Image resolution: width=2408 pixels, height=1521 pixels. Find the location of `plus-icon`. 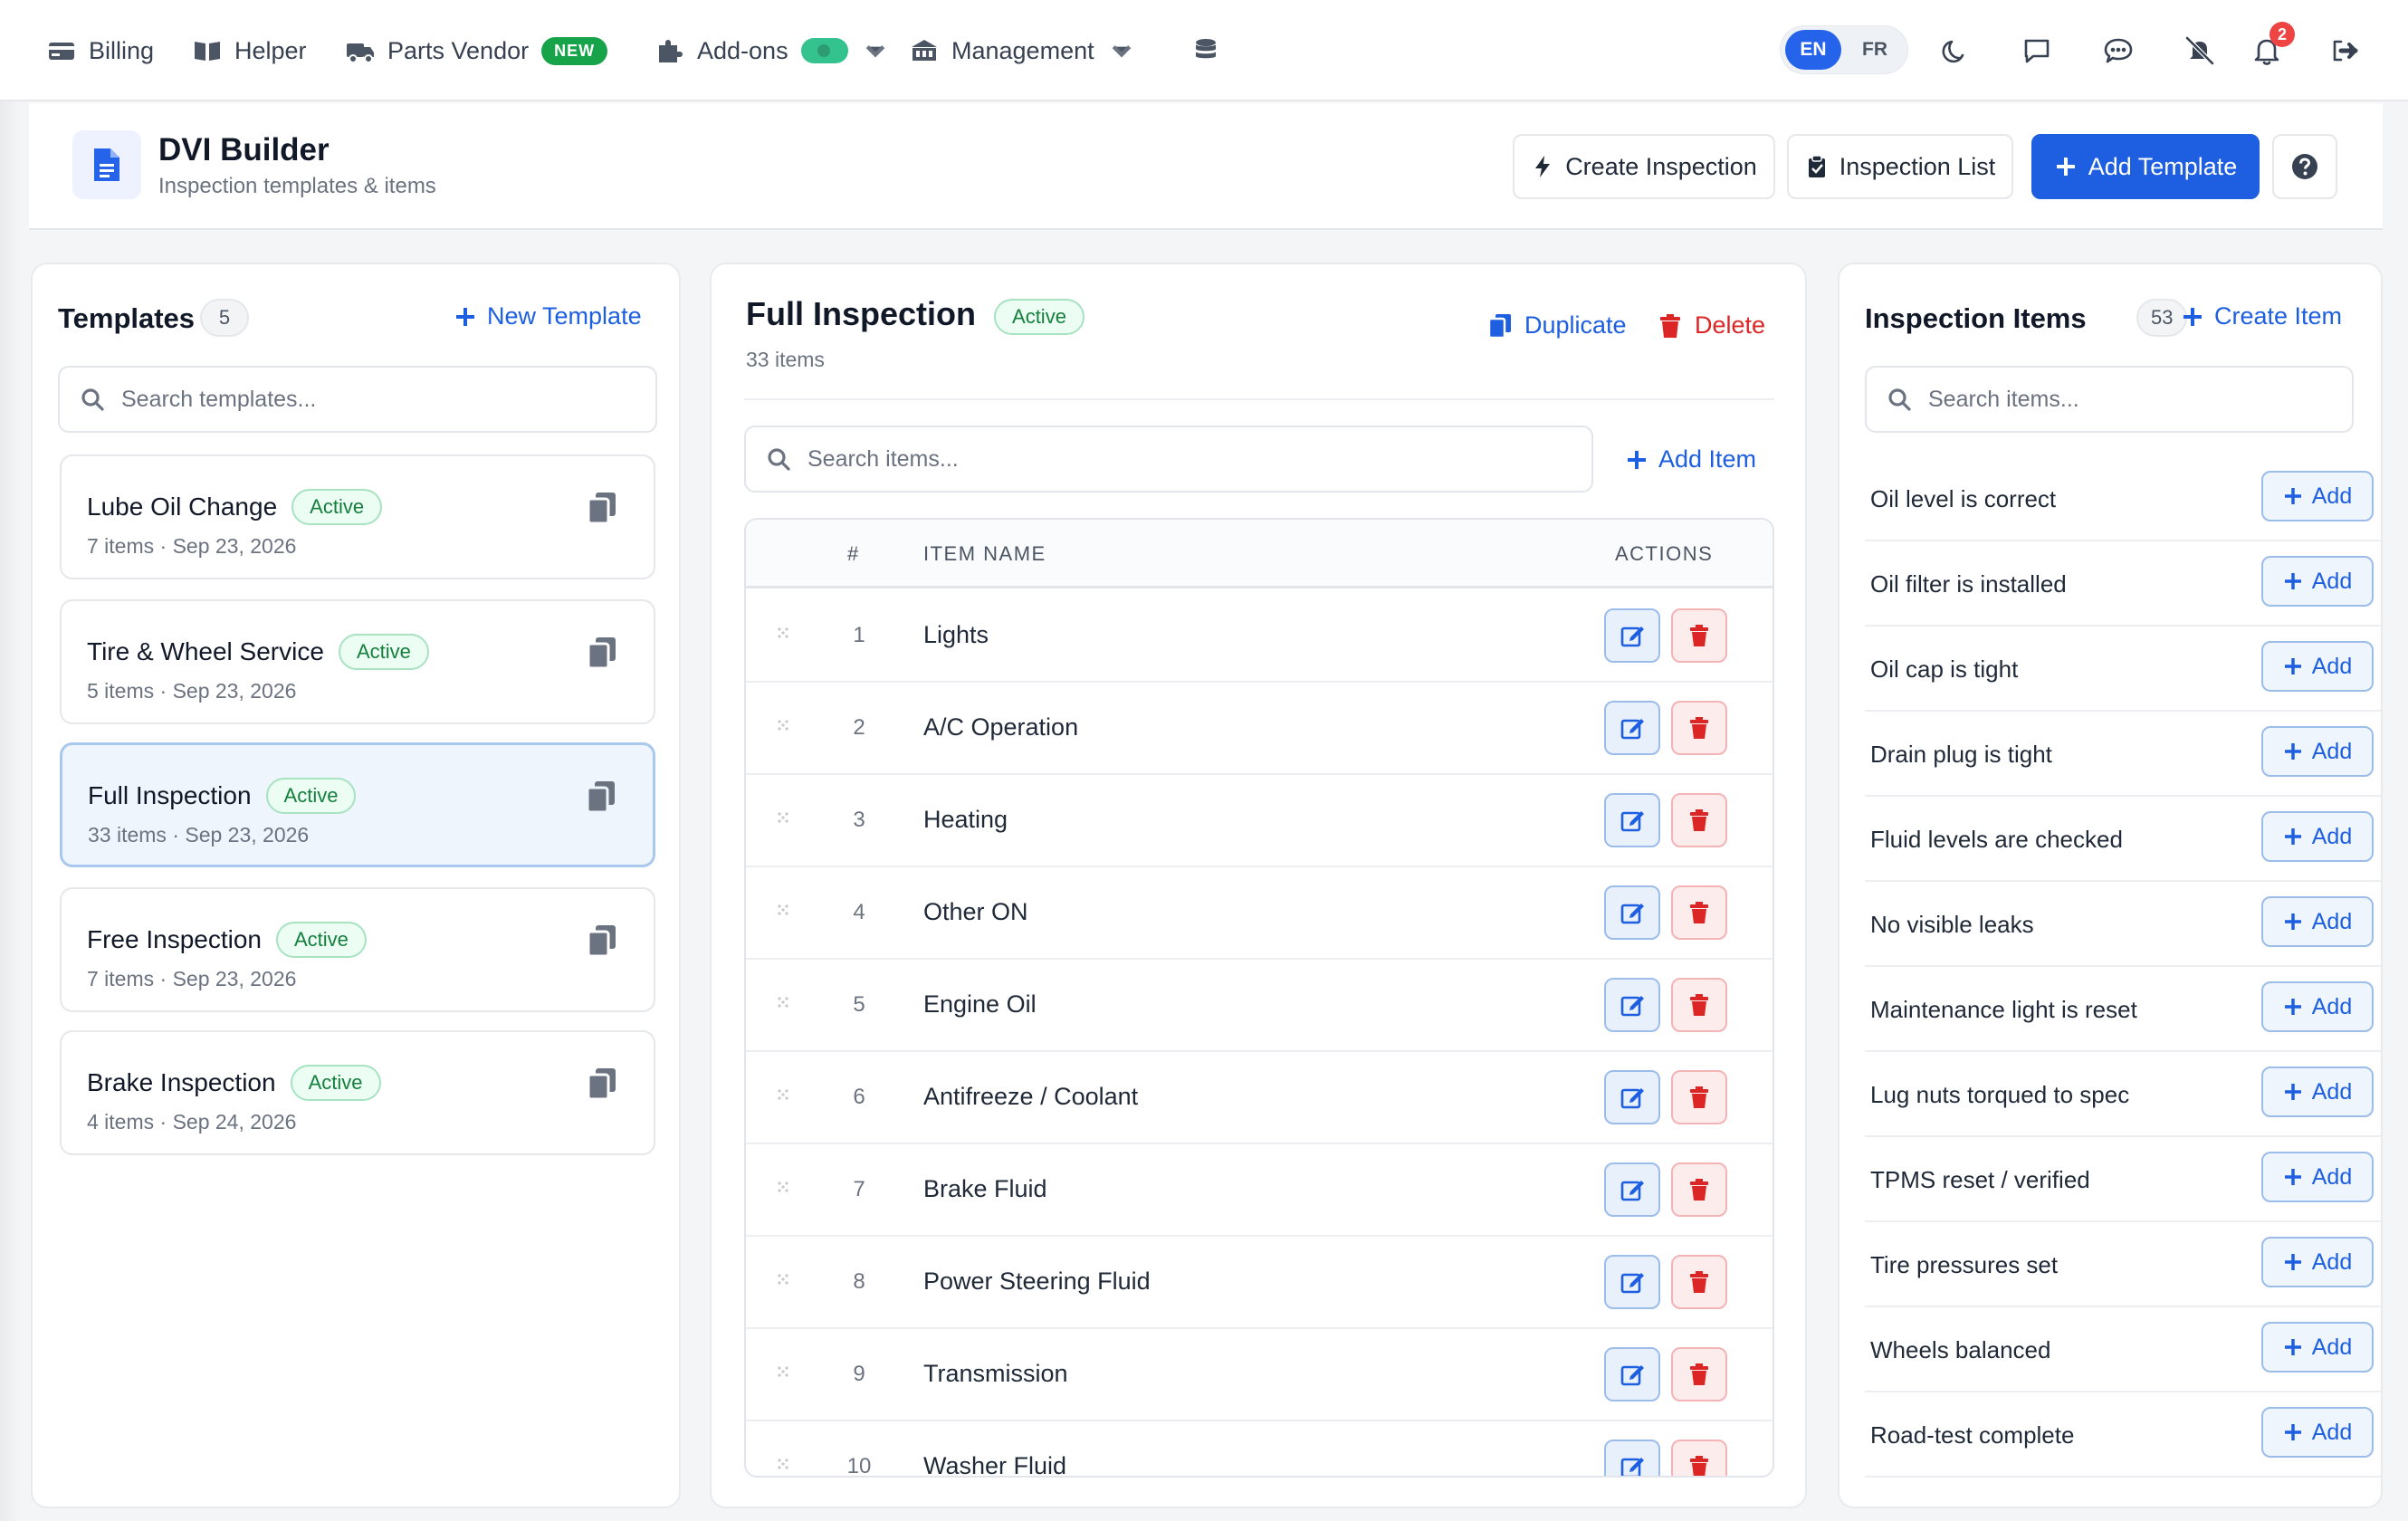

plus-icon is located at coordinates (2292, 666).